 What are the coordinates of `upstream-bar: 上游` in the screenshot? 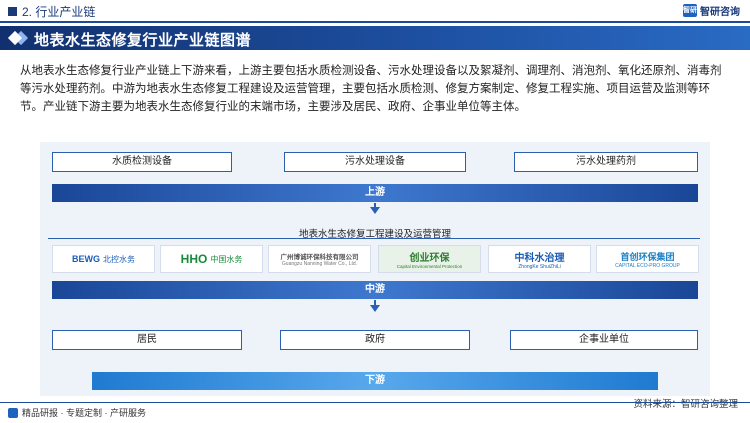 It's located at (375, 193).